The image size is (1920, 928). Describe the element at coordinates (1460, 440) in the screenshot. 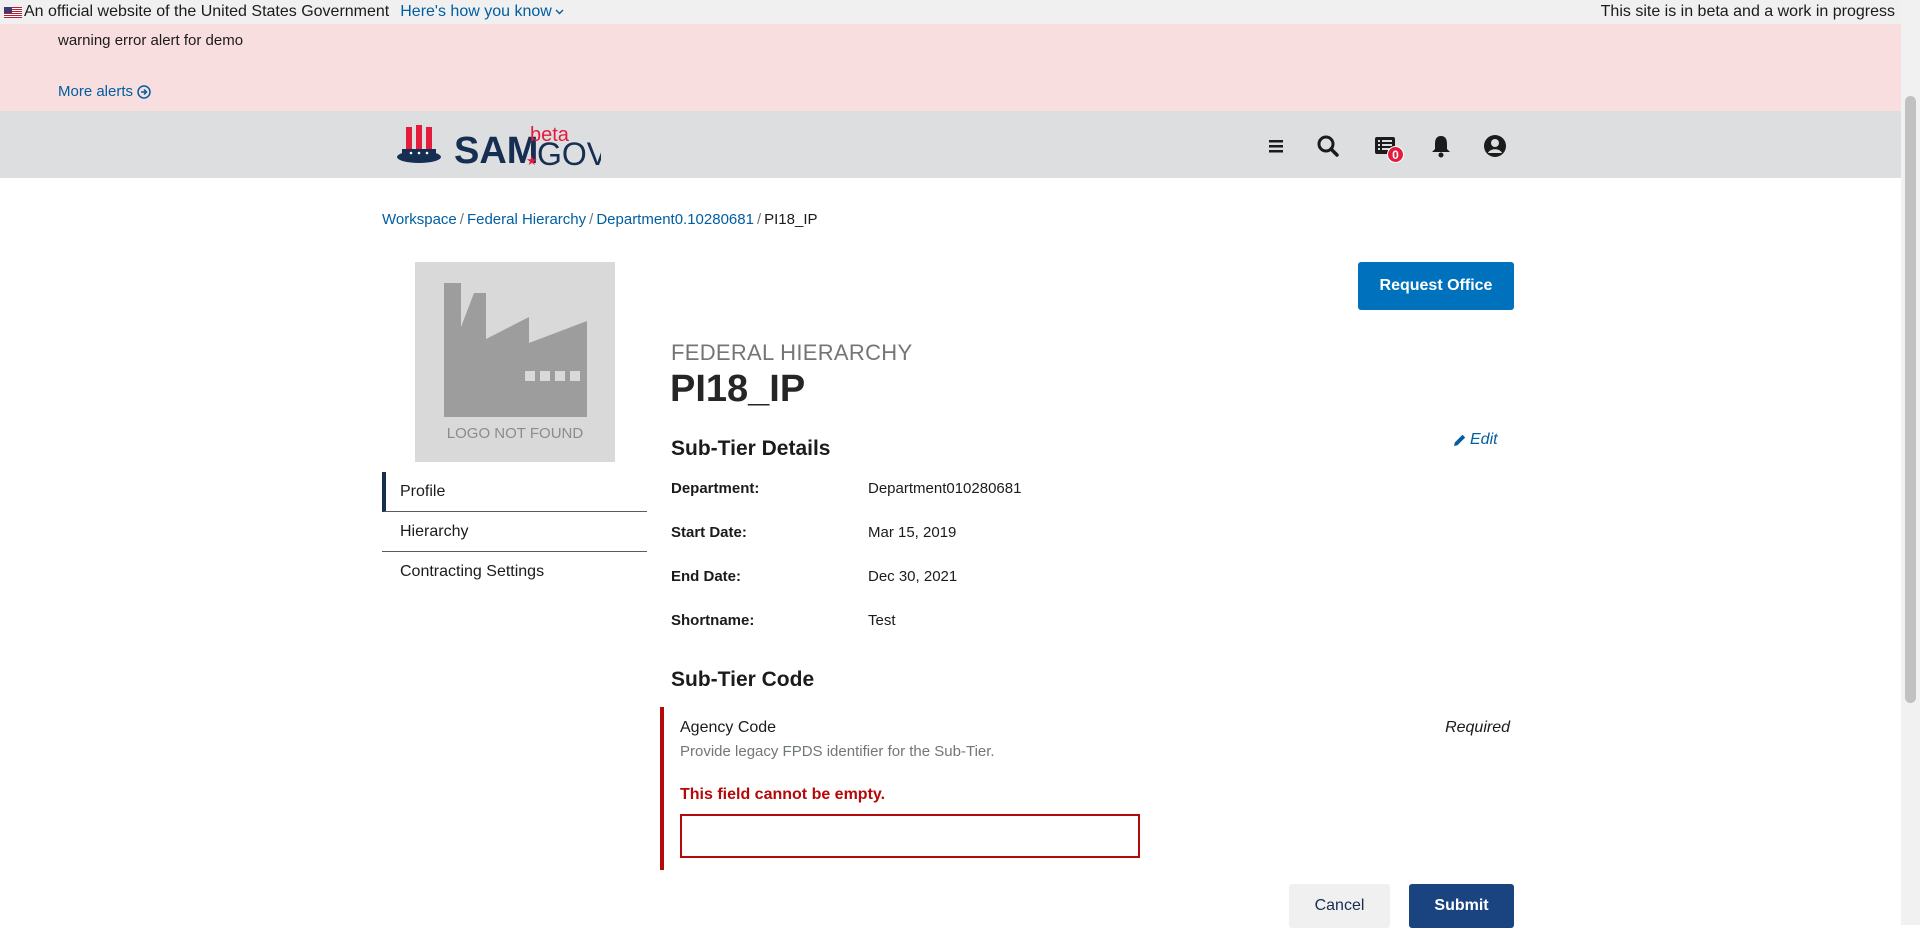

I see `pencil-icon` at that location.